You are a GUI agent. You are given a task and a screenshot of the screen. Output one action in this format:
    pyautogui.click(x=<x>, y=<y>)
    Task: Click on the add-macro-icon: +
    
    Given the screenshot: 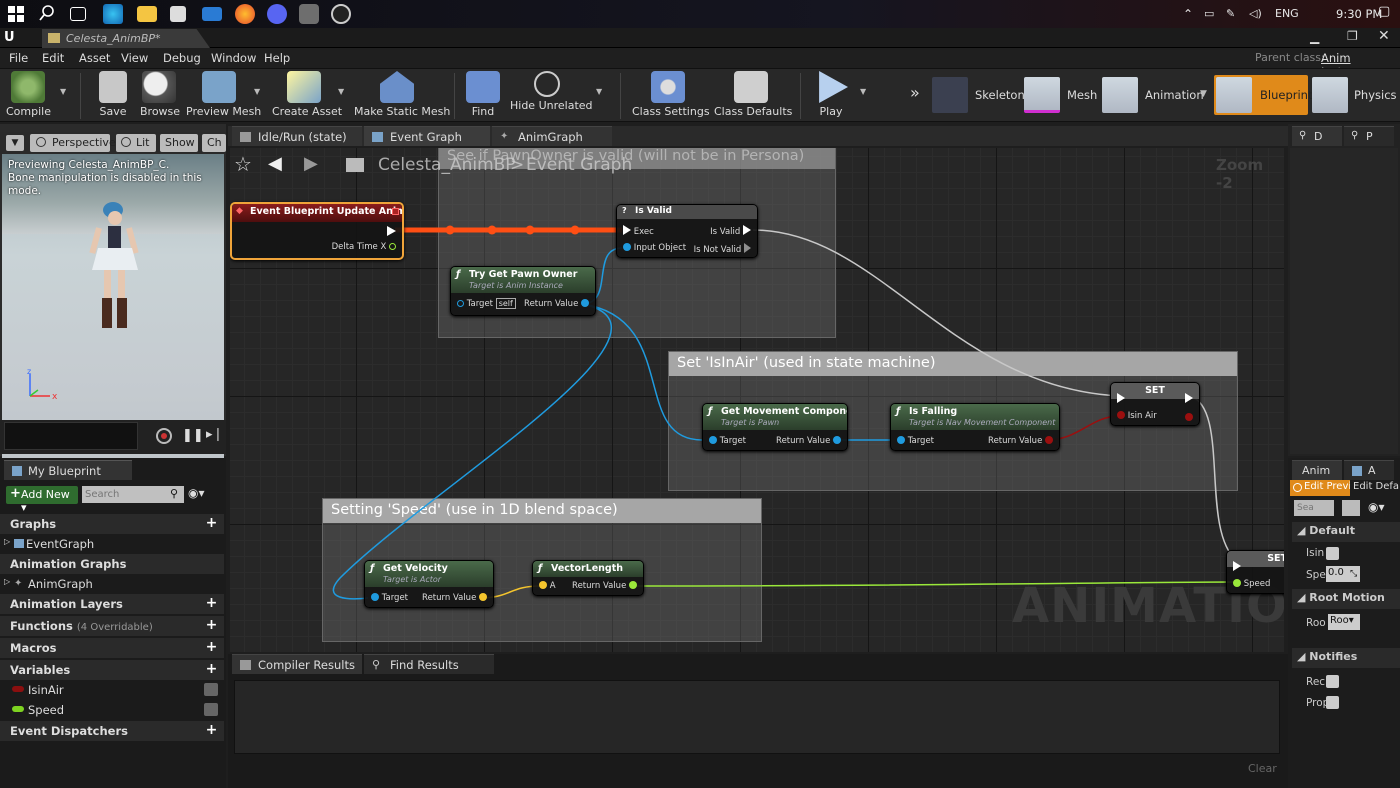 What is the action you would take?
    pyautogui.click(x=211, y=647)
    